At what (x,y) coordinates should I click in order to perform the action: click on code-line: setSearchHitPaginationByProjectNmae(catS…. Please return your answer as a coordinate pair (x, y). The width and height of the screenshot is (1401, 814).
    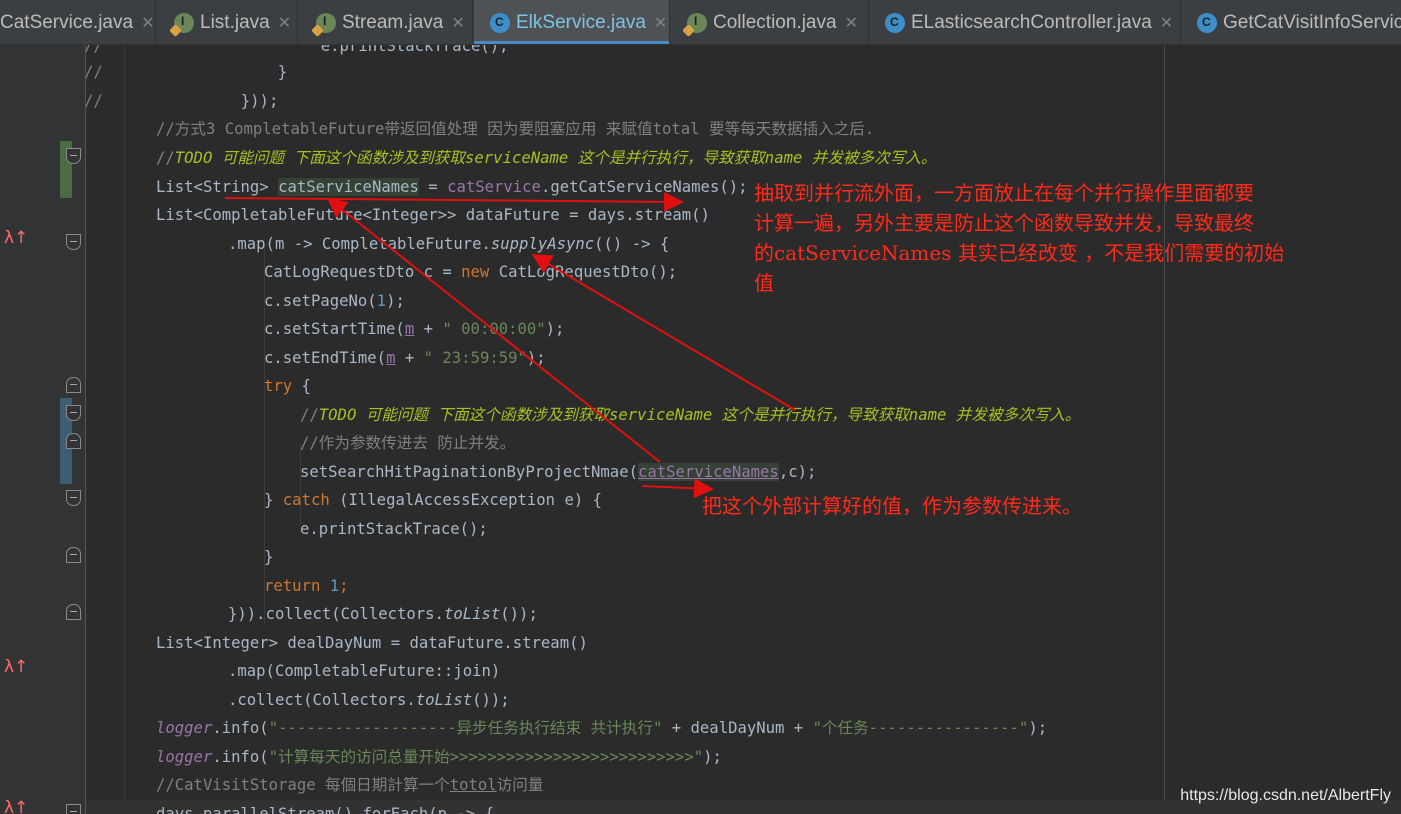
    Looking at the image, I should click on (558, 472).